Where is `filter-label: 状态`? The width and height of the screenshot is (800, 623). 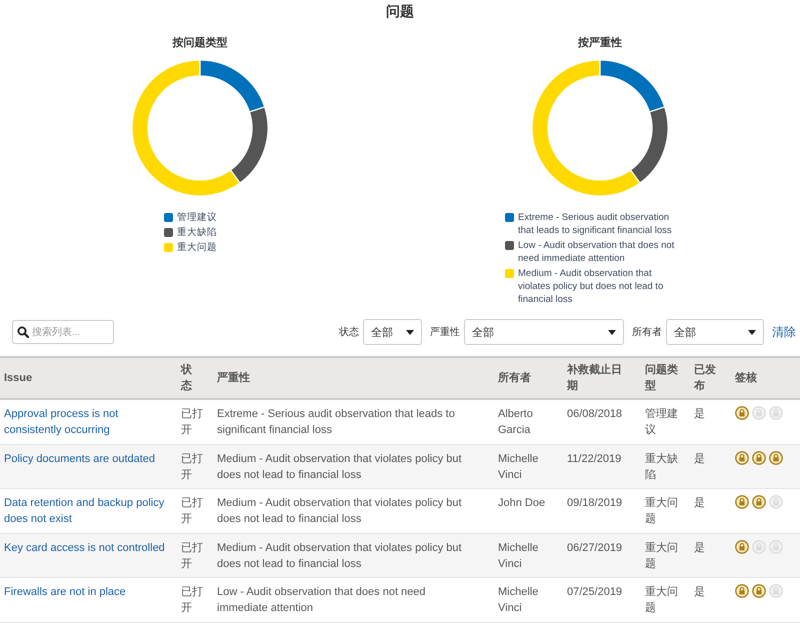
filter-label: 状态 is located at coordinates (349, 332).